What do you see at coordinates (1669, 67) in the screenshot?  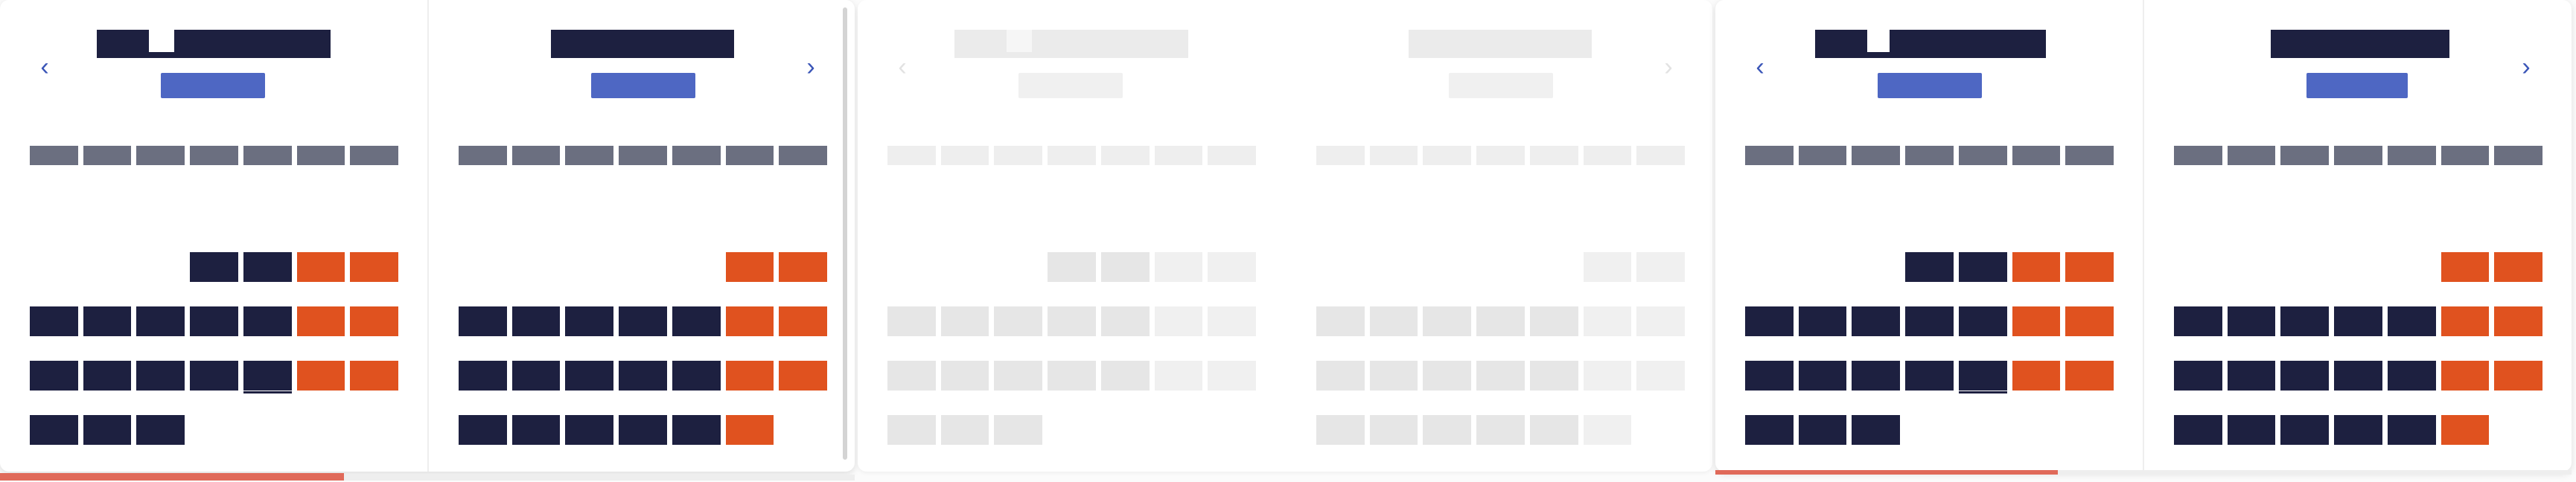 I see `next-month-button: ›` at bounding box center [1669, 67].